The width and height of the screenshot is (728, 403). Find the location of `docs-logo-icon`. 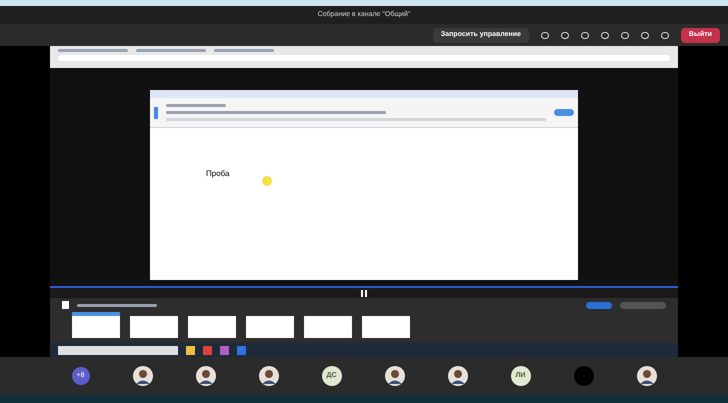

docs-logo-icon is located at coordinates (156, 112).